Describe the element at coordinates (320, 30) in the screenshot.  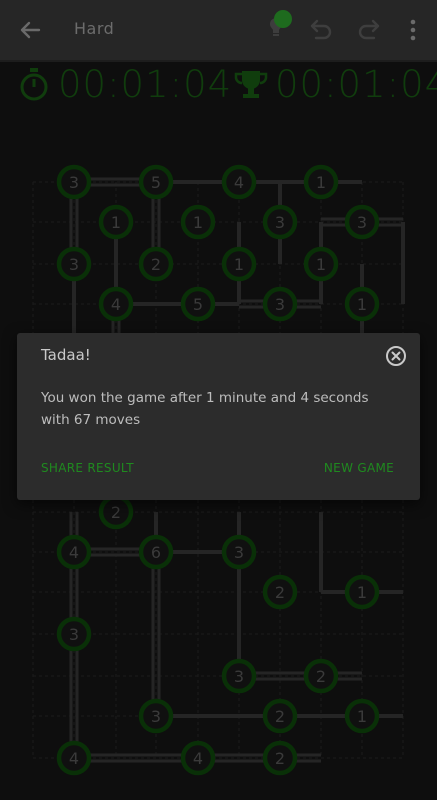
I see `undo-icon` at that location.